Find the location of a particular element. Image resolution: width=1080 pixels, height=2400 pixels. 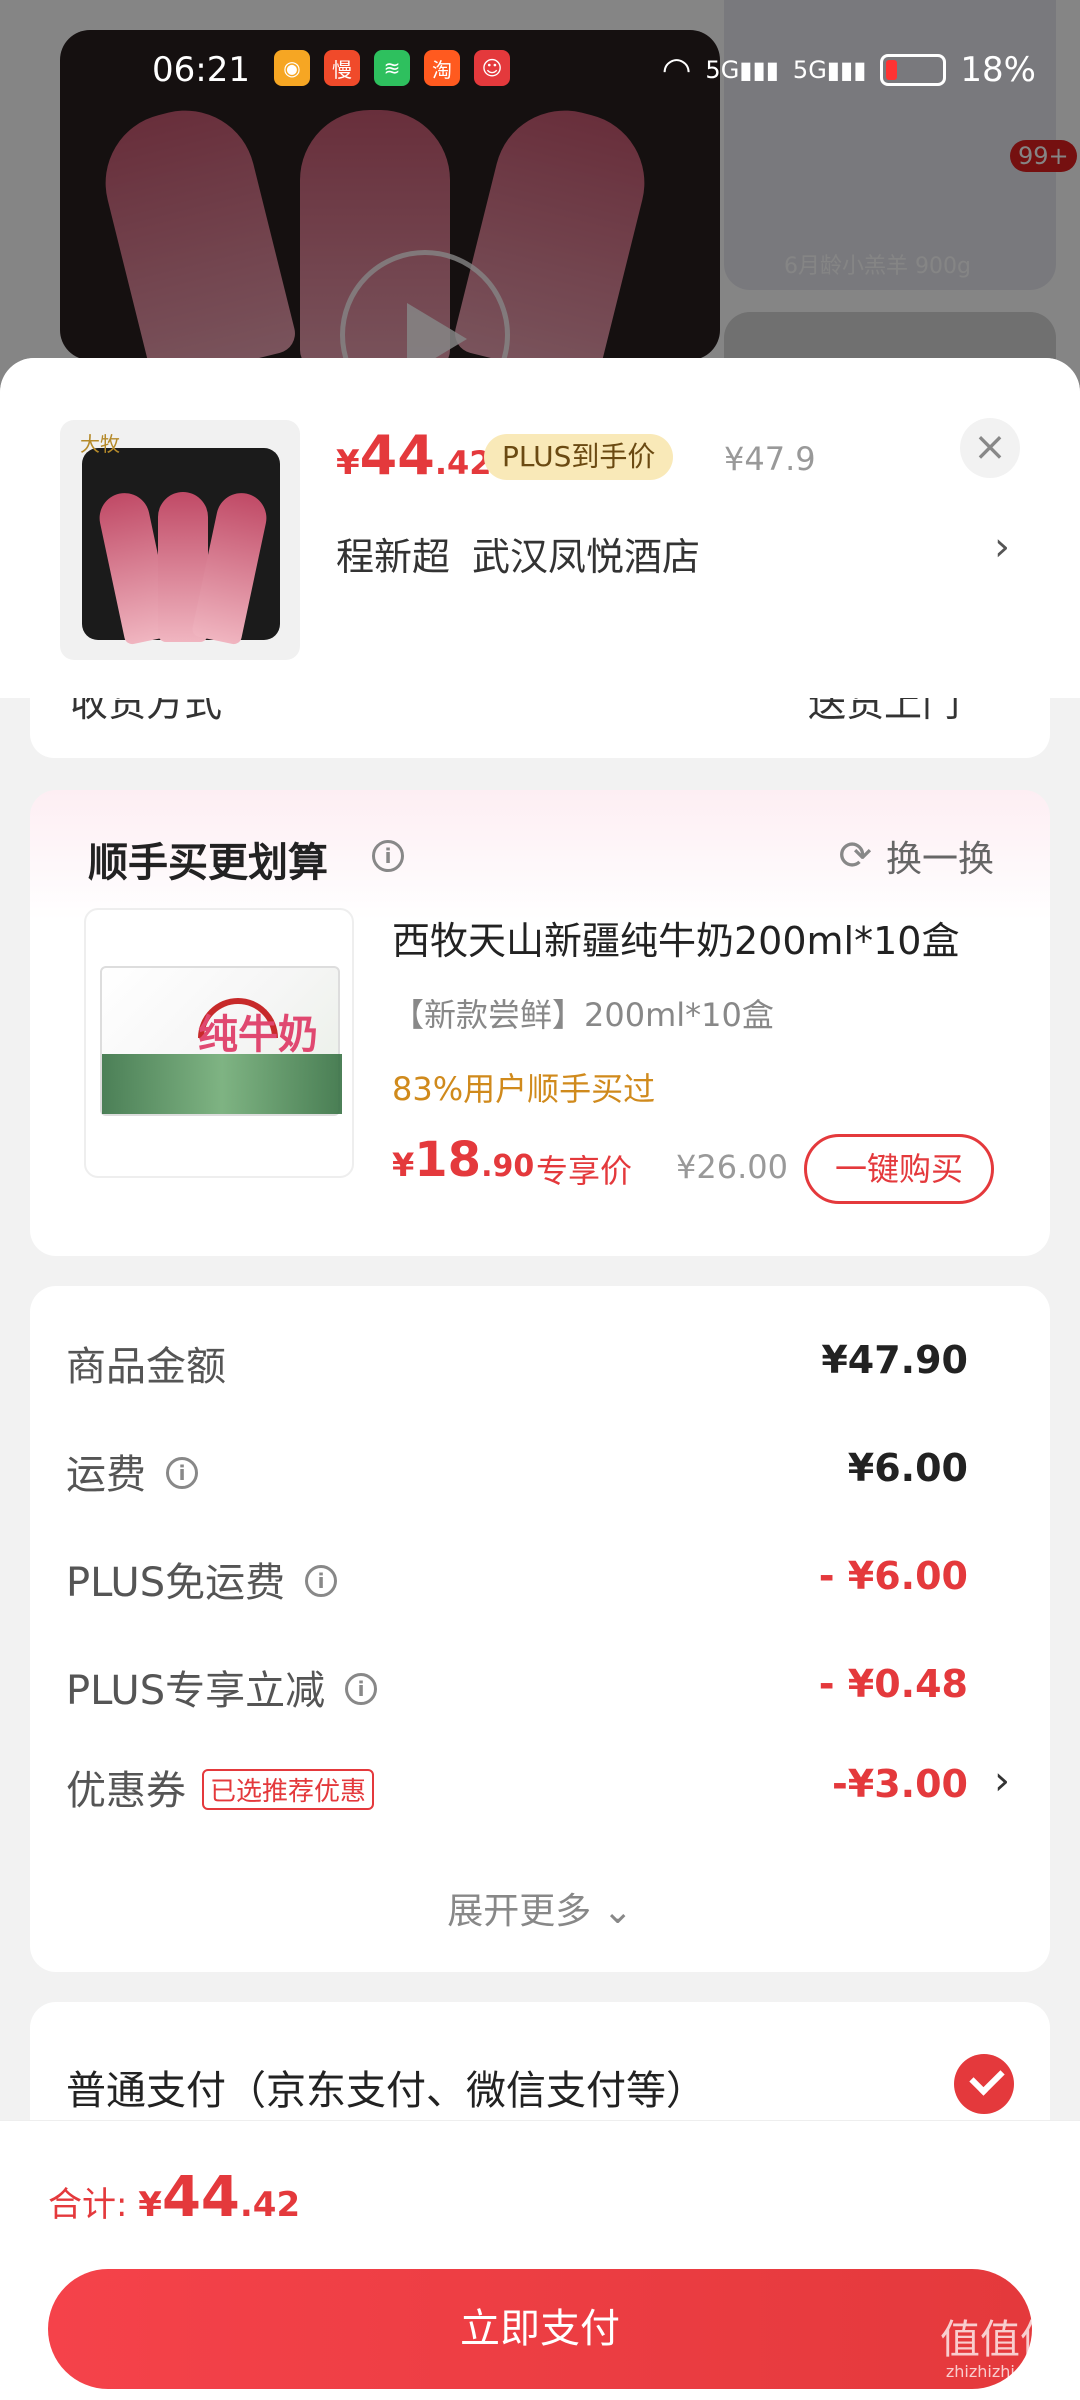

upsell-price-tag: 专享价 is located at coordinates (584, 1171).